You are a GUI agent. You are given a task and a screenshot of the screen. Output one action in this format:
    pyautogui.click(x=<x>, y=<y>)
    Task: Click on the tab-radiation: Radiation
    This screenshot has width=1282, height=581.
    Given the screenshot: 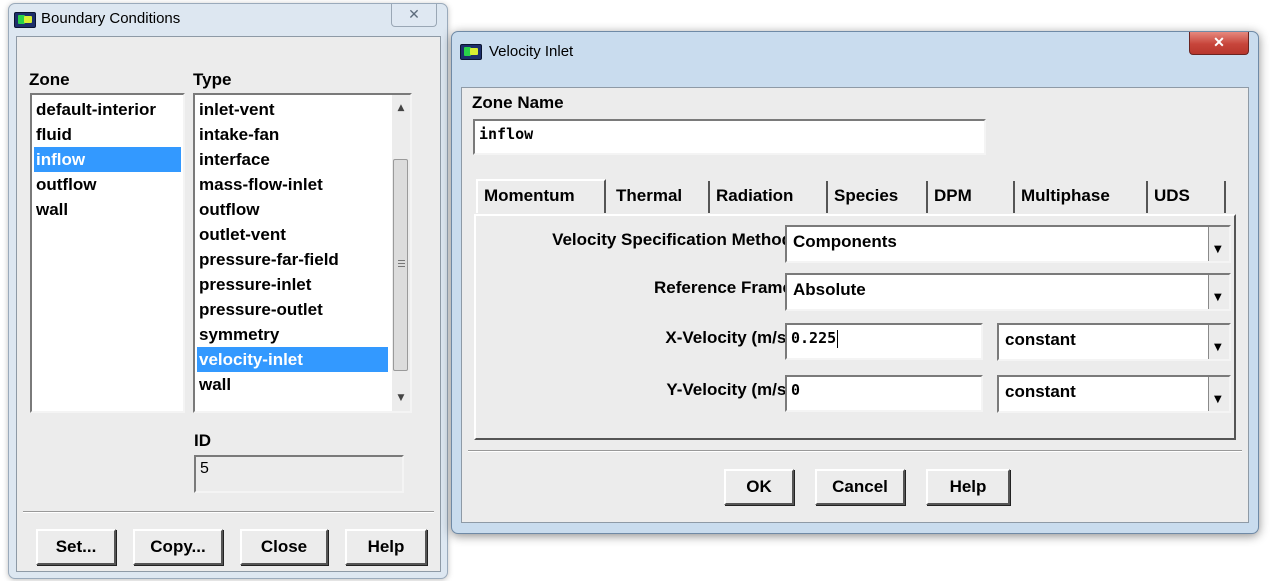 What is the action you would take?
    pyautogui.click(x=769, y=197)
    